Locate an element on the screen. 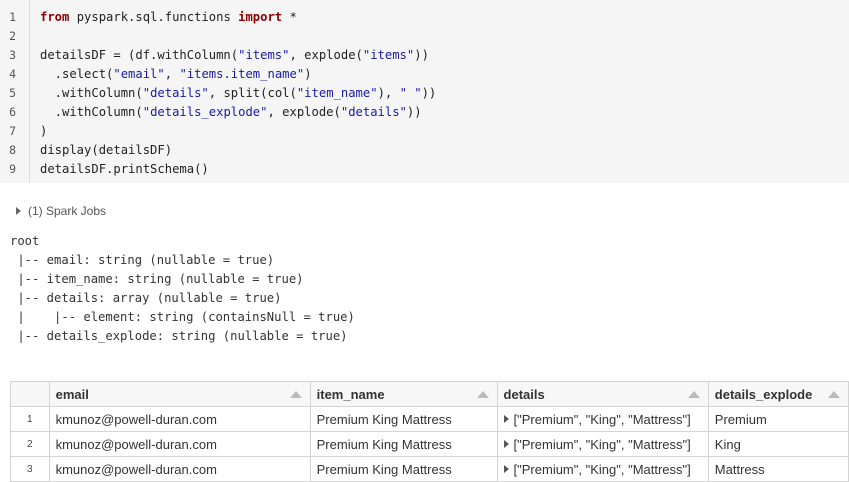 The image size is (849, 482). column-header-label: item_name is located at coordinates (350, 394).